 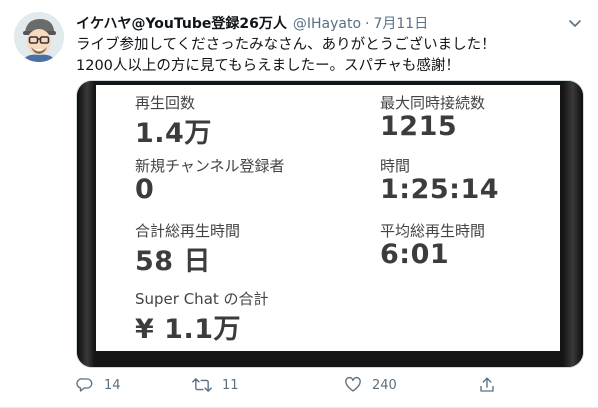 I want to click on avatar-illustration, so click(x=39, y=37).